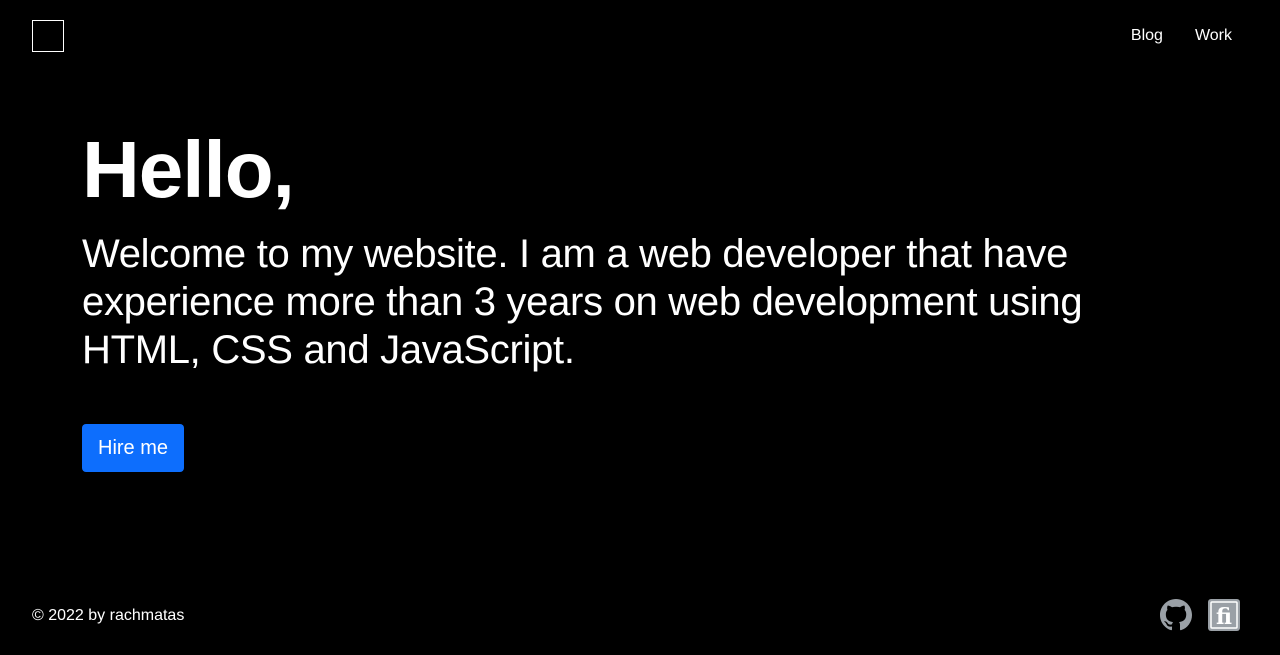 Image resolution: width=1280 pixels, height=655 pixels. I want to click on copyright-text: © 2022 by rachmatas, so click(108, 615).